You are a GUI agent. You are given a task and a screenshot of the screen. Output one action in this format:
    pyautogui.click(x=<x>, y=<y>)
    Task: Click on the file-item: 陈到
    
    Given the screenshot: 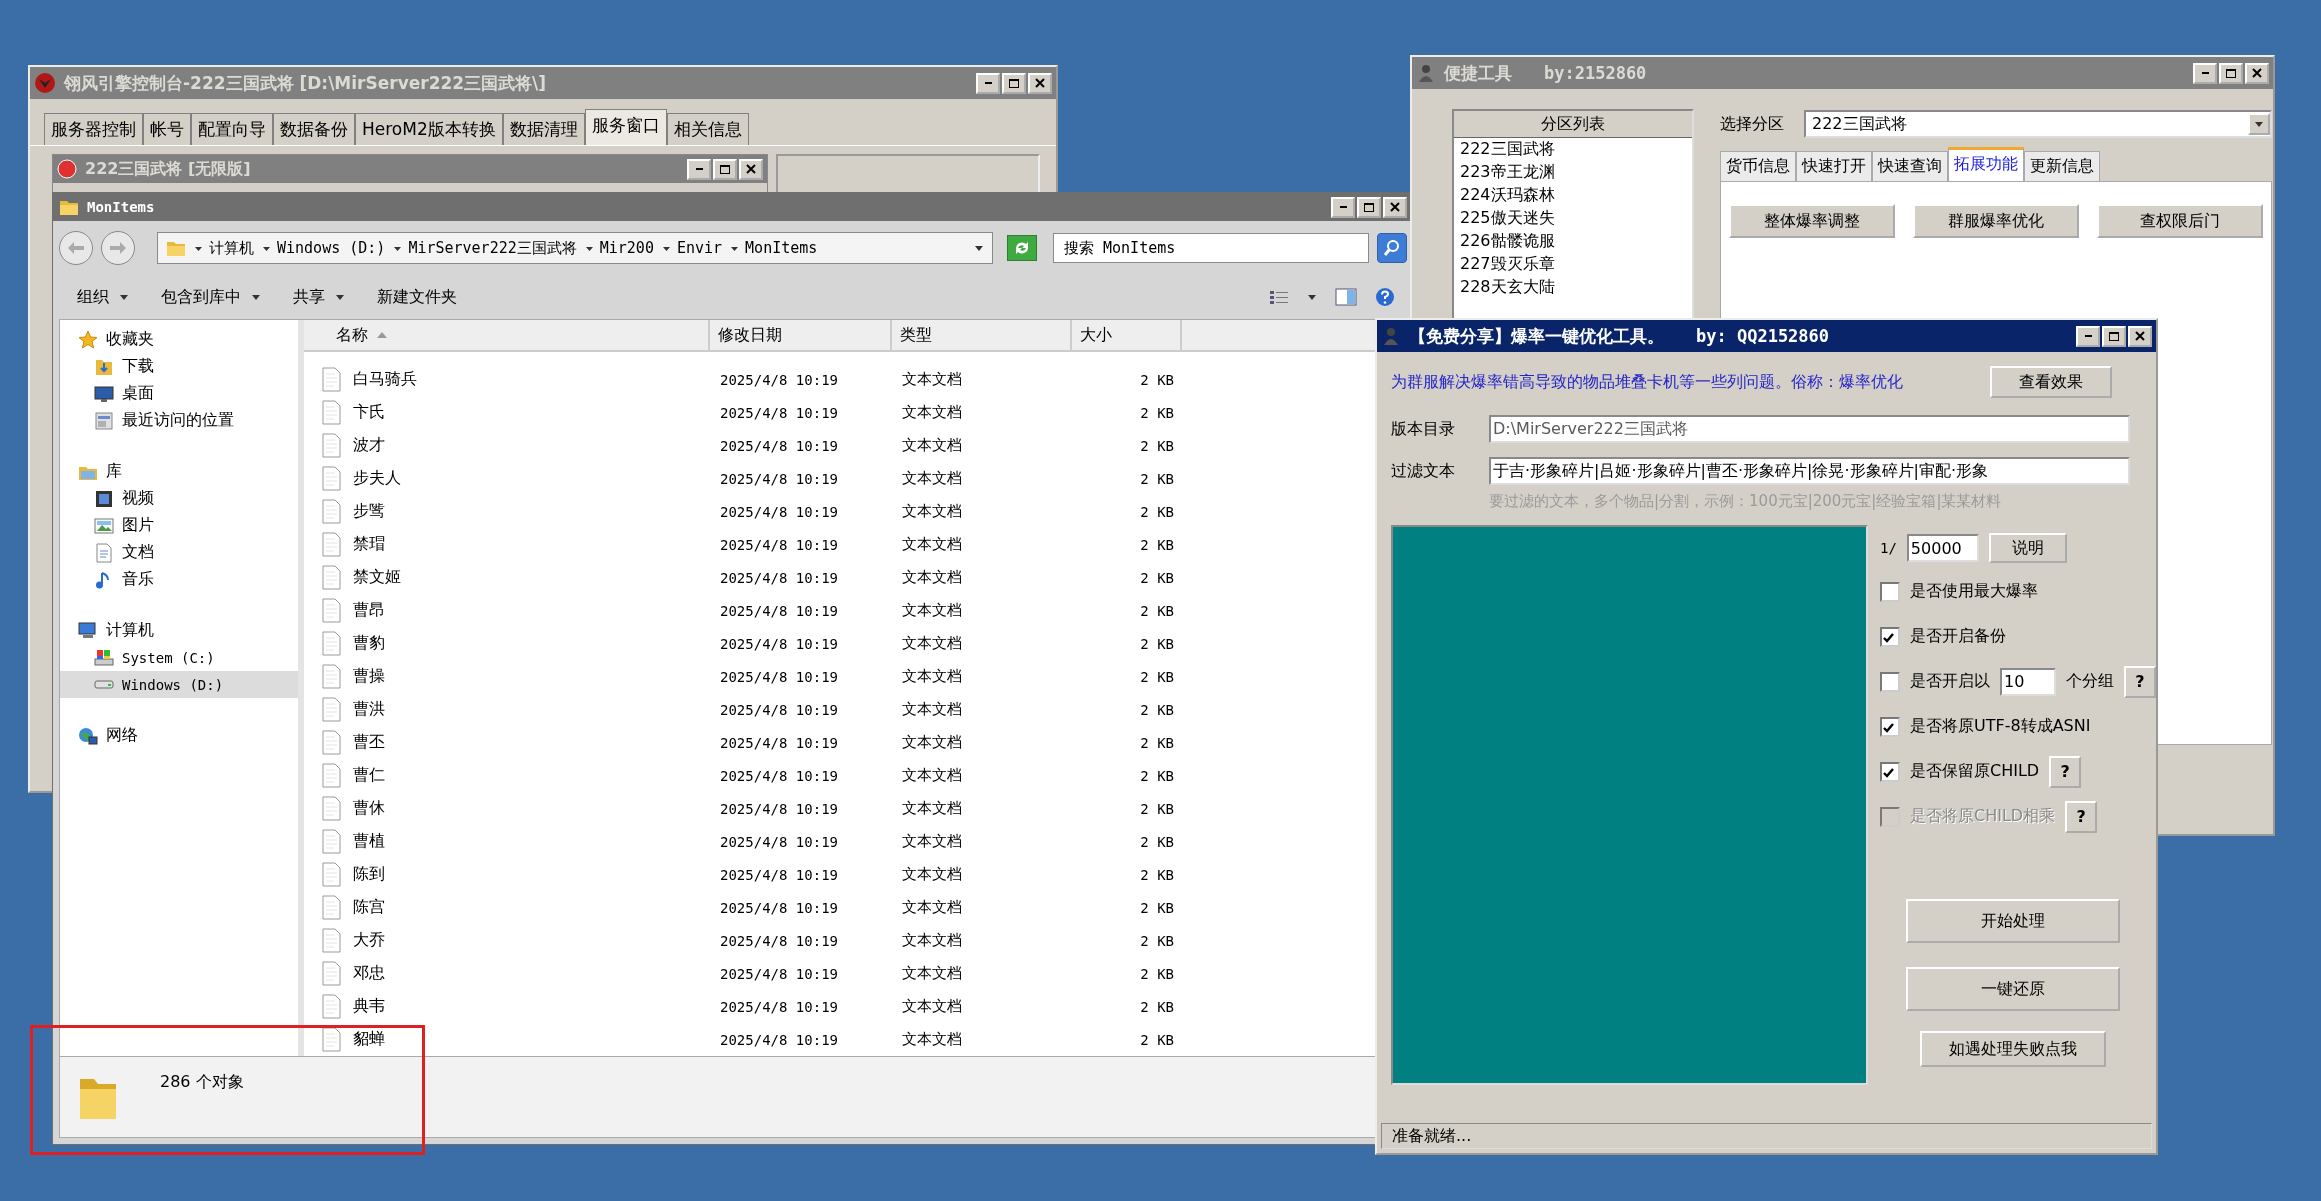 What is the action you would take?
    pyautogui.click(x=507, y=874)
    